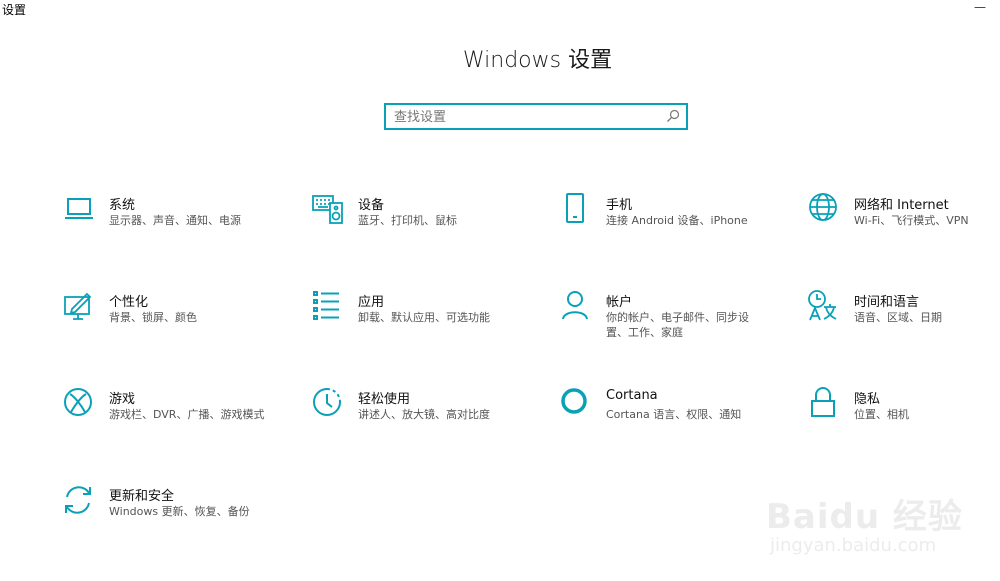  I want to click on tile-description: 显示器、声音、通知、电源, so click(175, 220).